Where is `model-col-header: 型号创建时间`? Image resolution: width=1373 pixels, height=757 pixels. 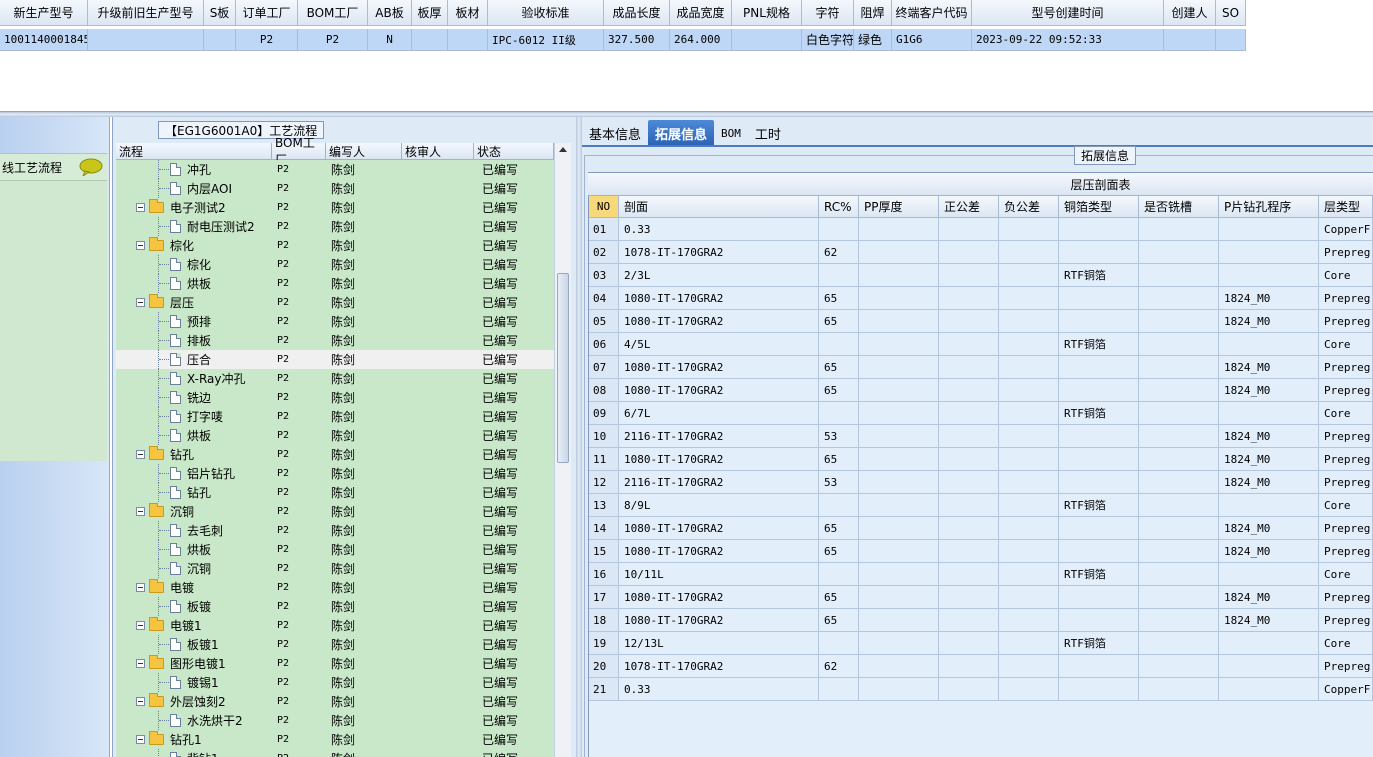 model-col-header: 型号创建时间 is located at coordinates (1068, 13).